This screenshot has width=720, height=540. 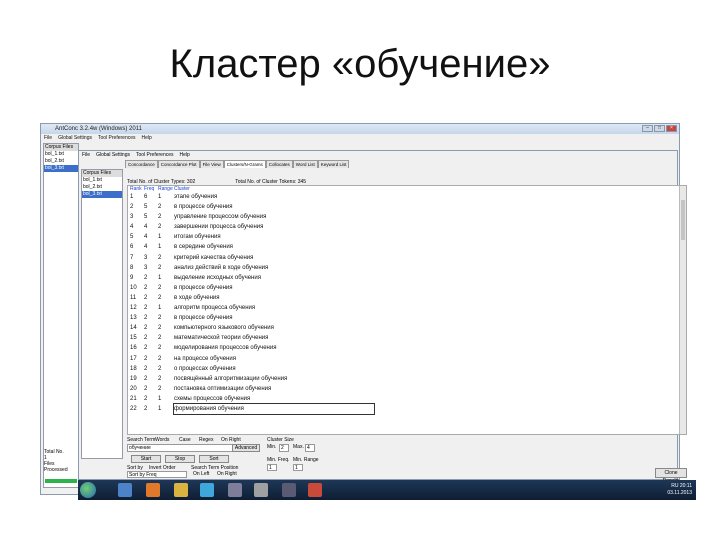 What do you see at coordinates (671, 476) in the screenshot?
I see `clone-results-button: Clone Results` at bounding box center [671, 476].